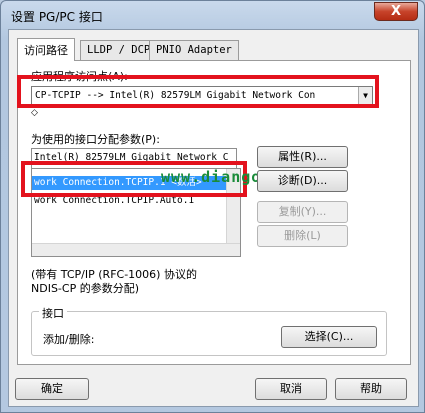 This screenshot has height=413, width=425. I want to click on diamond-marker-icon: ◇, so click(34, 113).